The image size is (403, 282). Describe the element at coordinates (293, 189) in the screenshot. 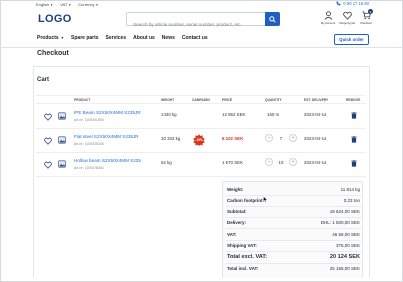

I see `summary-weight: Weight: 11 814 kg` at that location.